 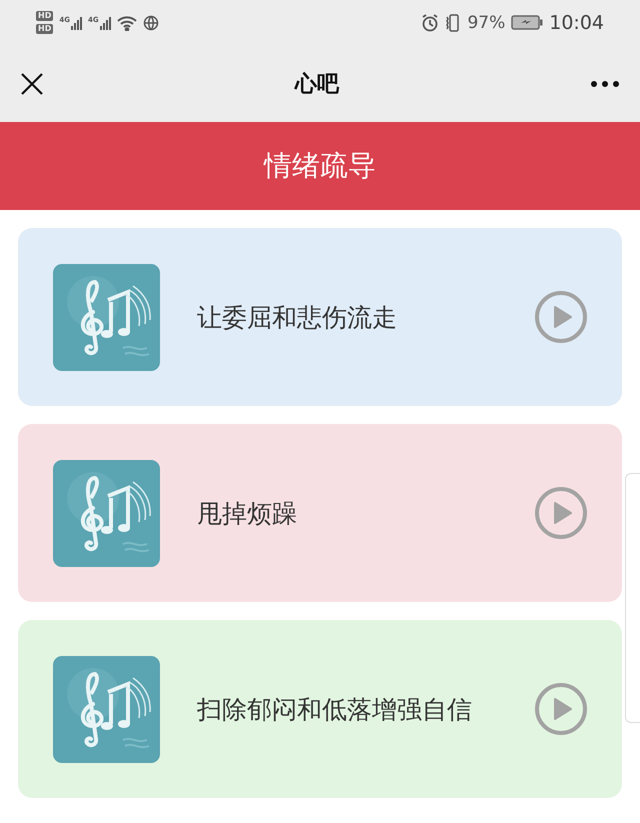 I want to click on vibrate-icon, so click(x=453, y=23).